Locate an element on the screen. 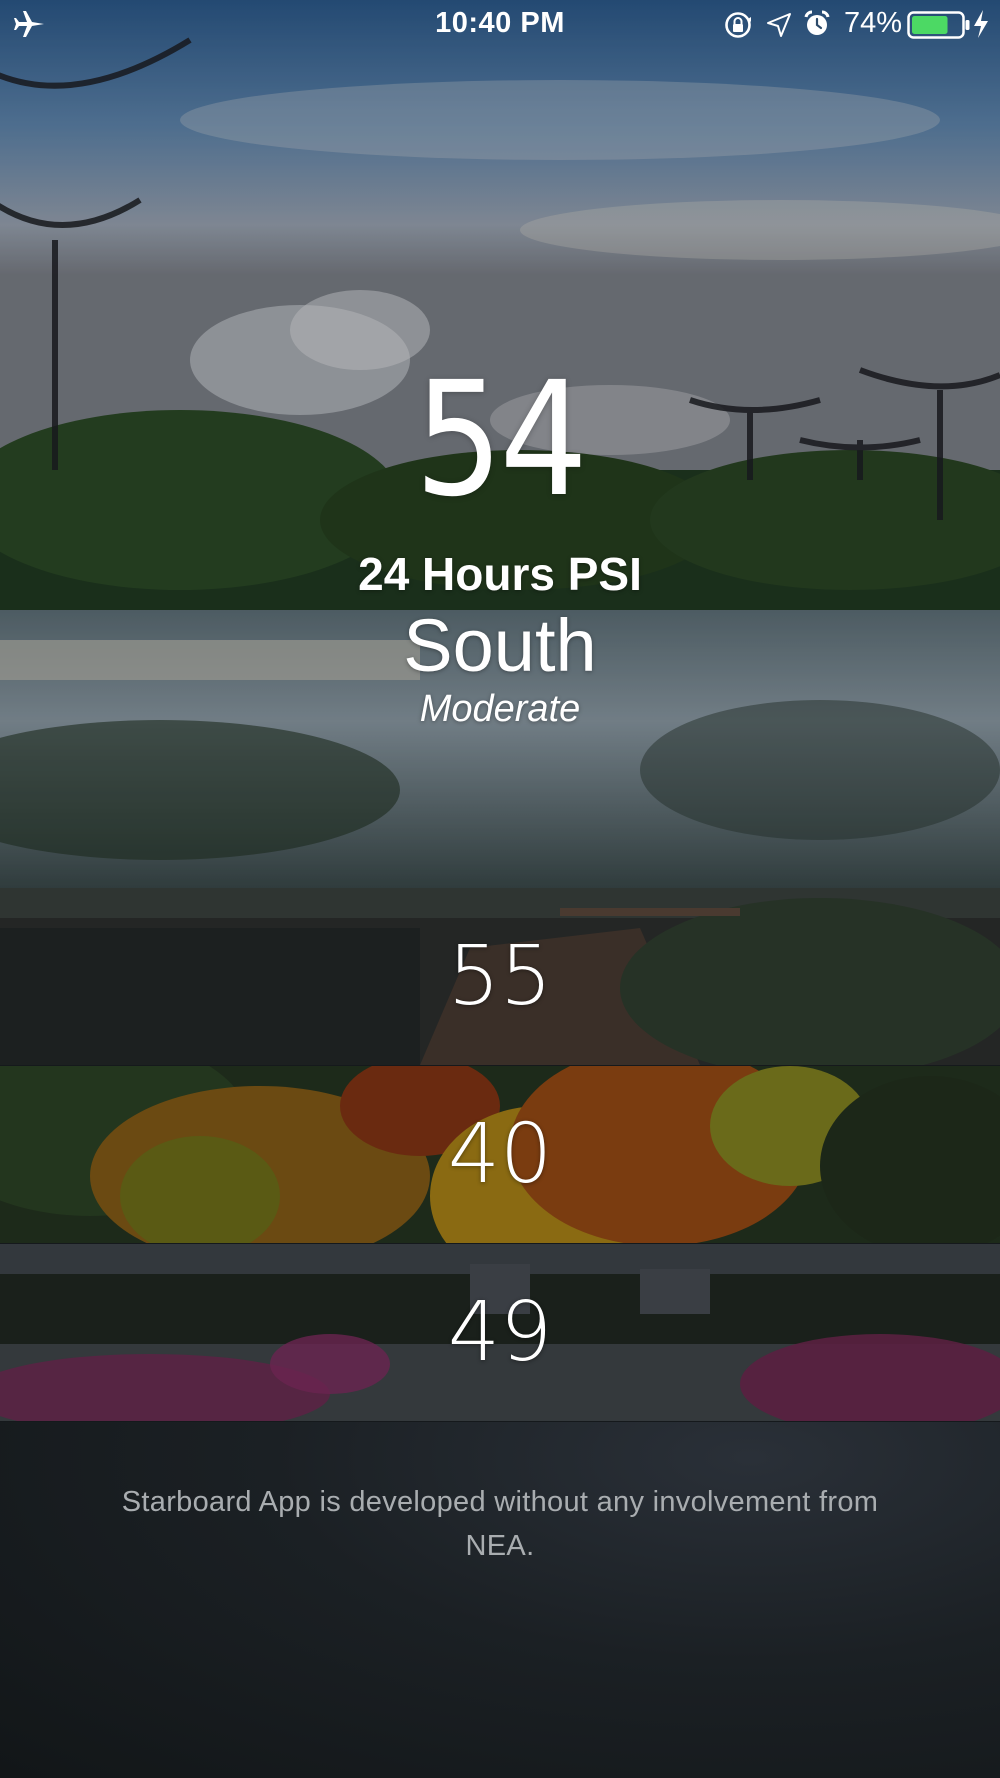  region-row: 49 is located at coordinates (500, 1332).